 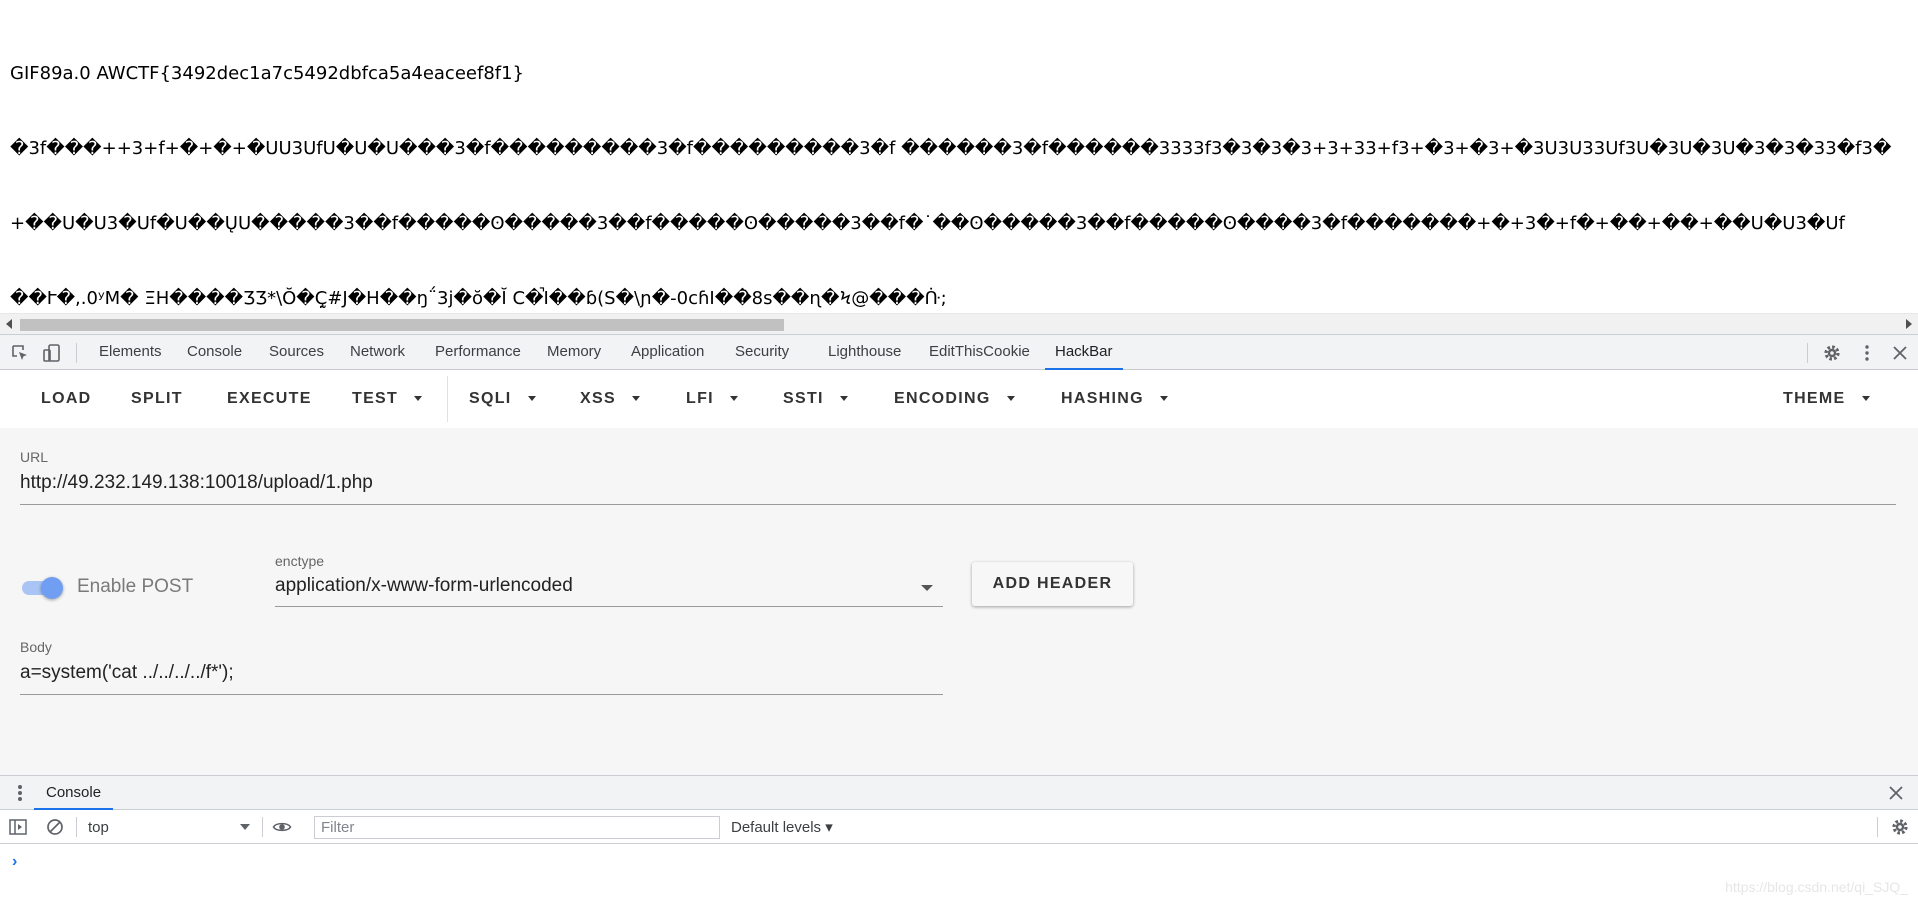 I want to click on filter-input, so click(x=517, y=827).